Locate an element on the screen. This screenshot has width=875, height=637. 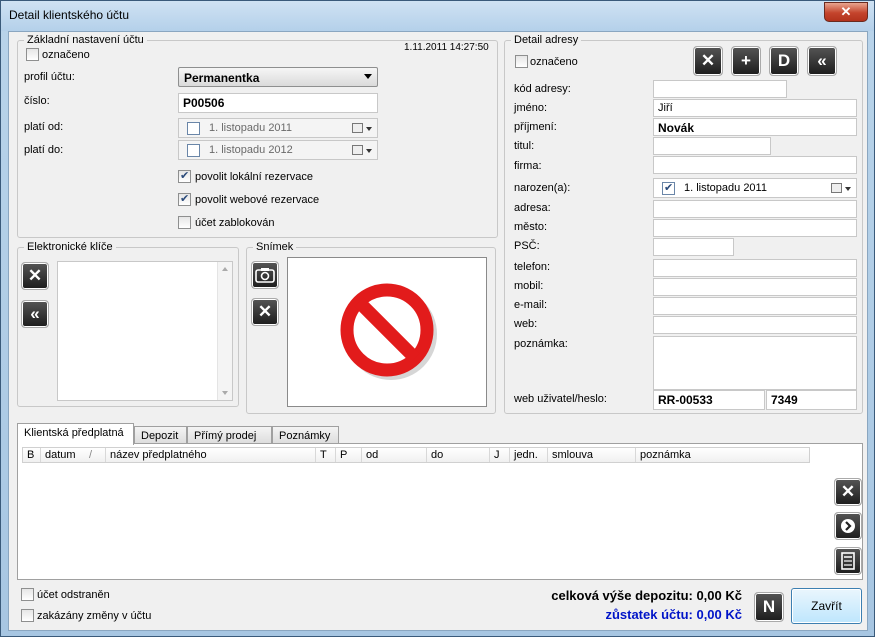
next-subscription-button is located at coordinates (848, 526).